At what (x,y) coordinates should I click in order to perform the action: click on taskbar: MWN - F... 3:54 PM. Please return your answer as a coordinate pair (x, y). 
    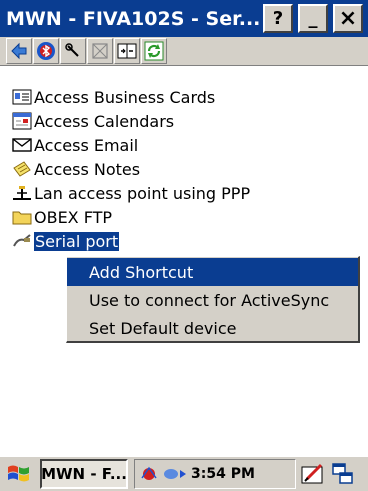
    Looking at the image, I should click on (184, 473).